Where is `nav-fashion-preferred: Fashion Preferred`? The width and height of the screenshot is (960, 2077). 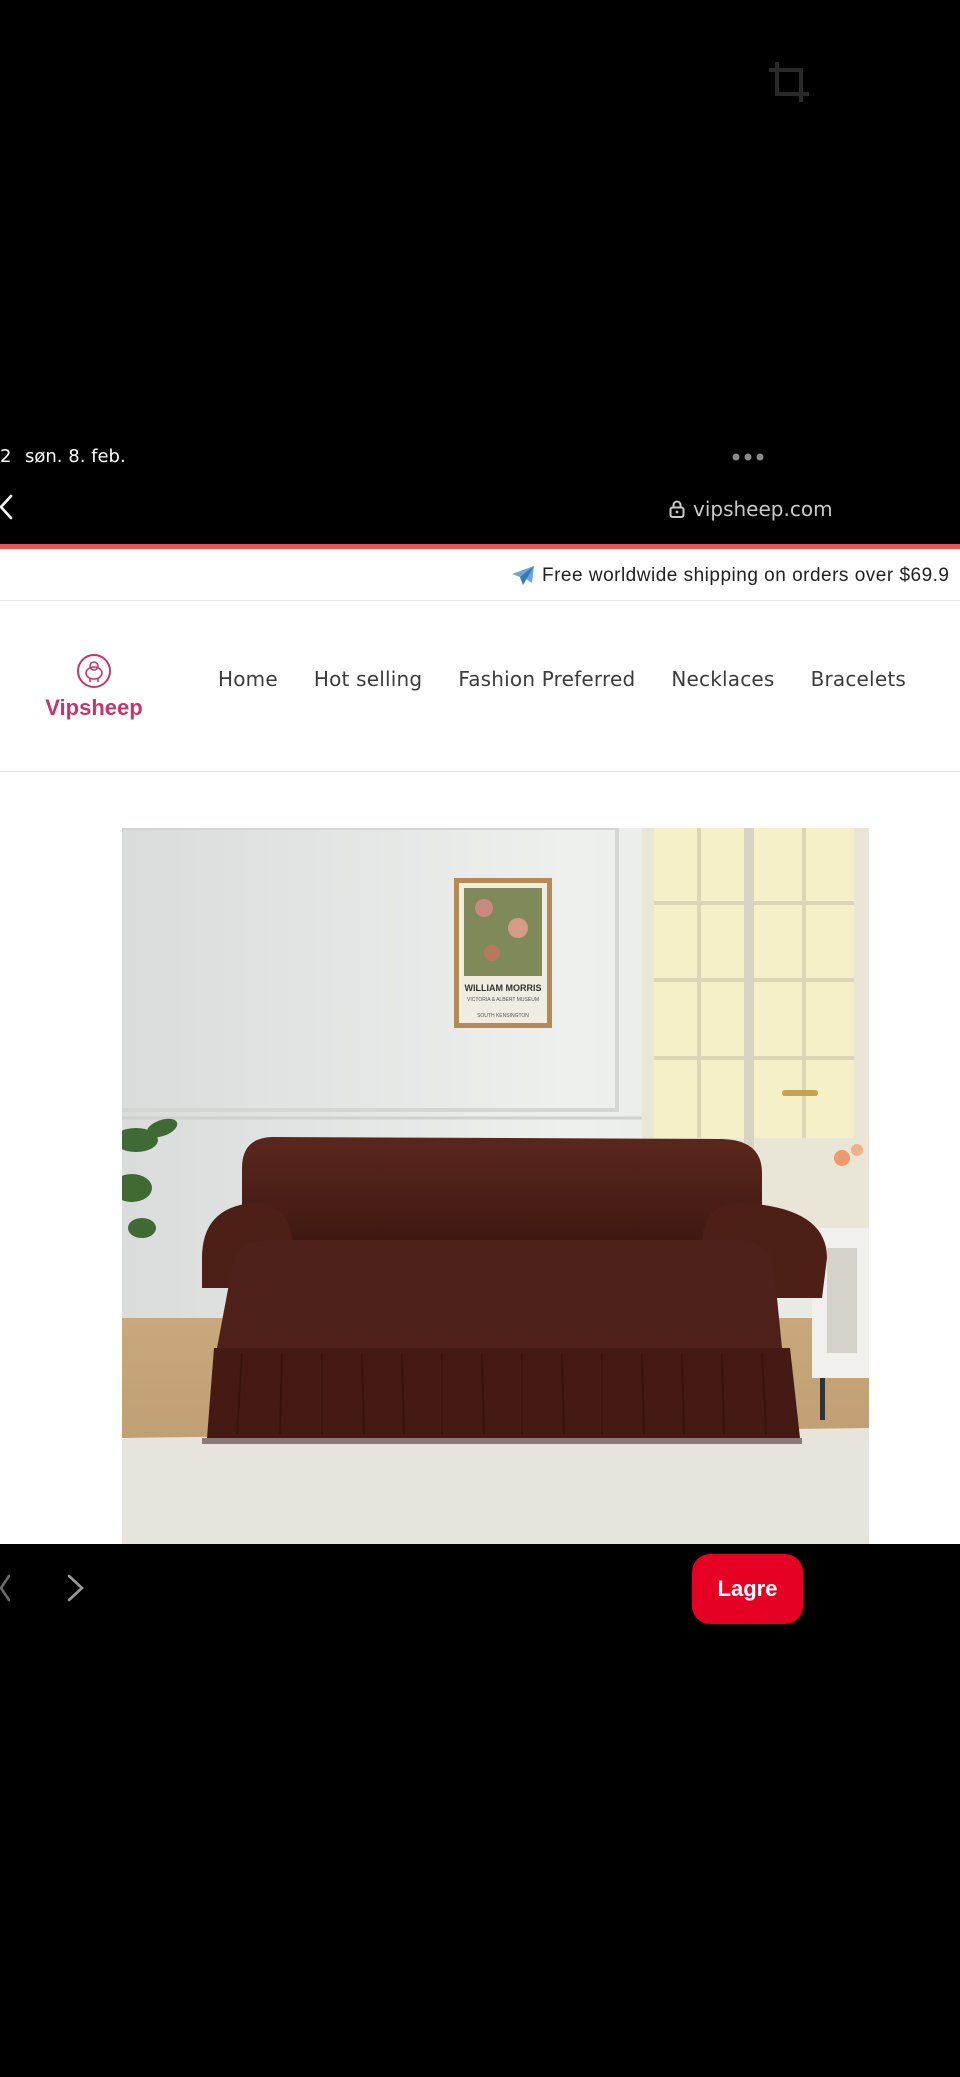 nav-fashion-preferred: Fashion Preferred is located at coordinates (546, 679).